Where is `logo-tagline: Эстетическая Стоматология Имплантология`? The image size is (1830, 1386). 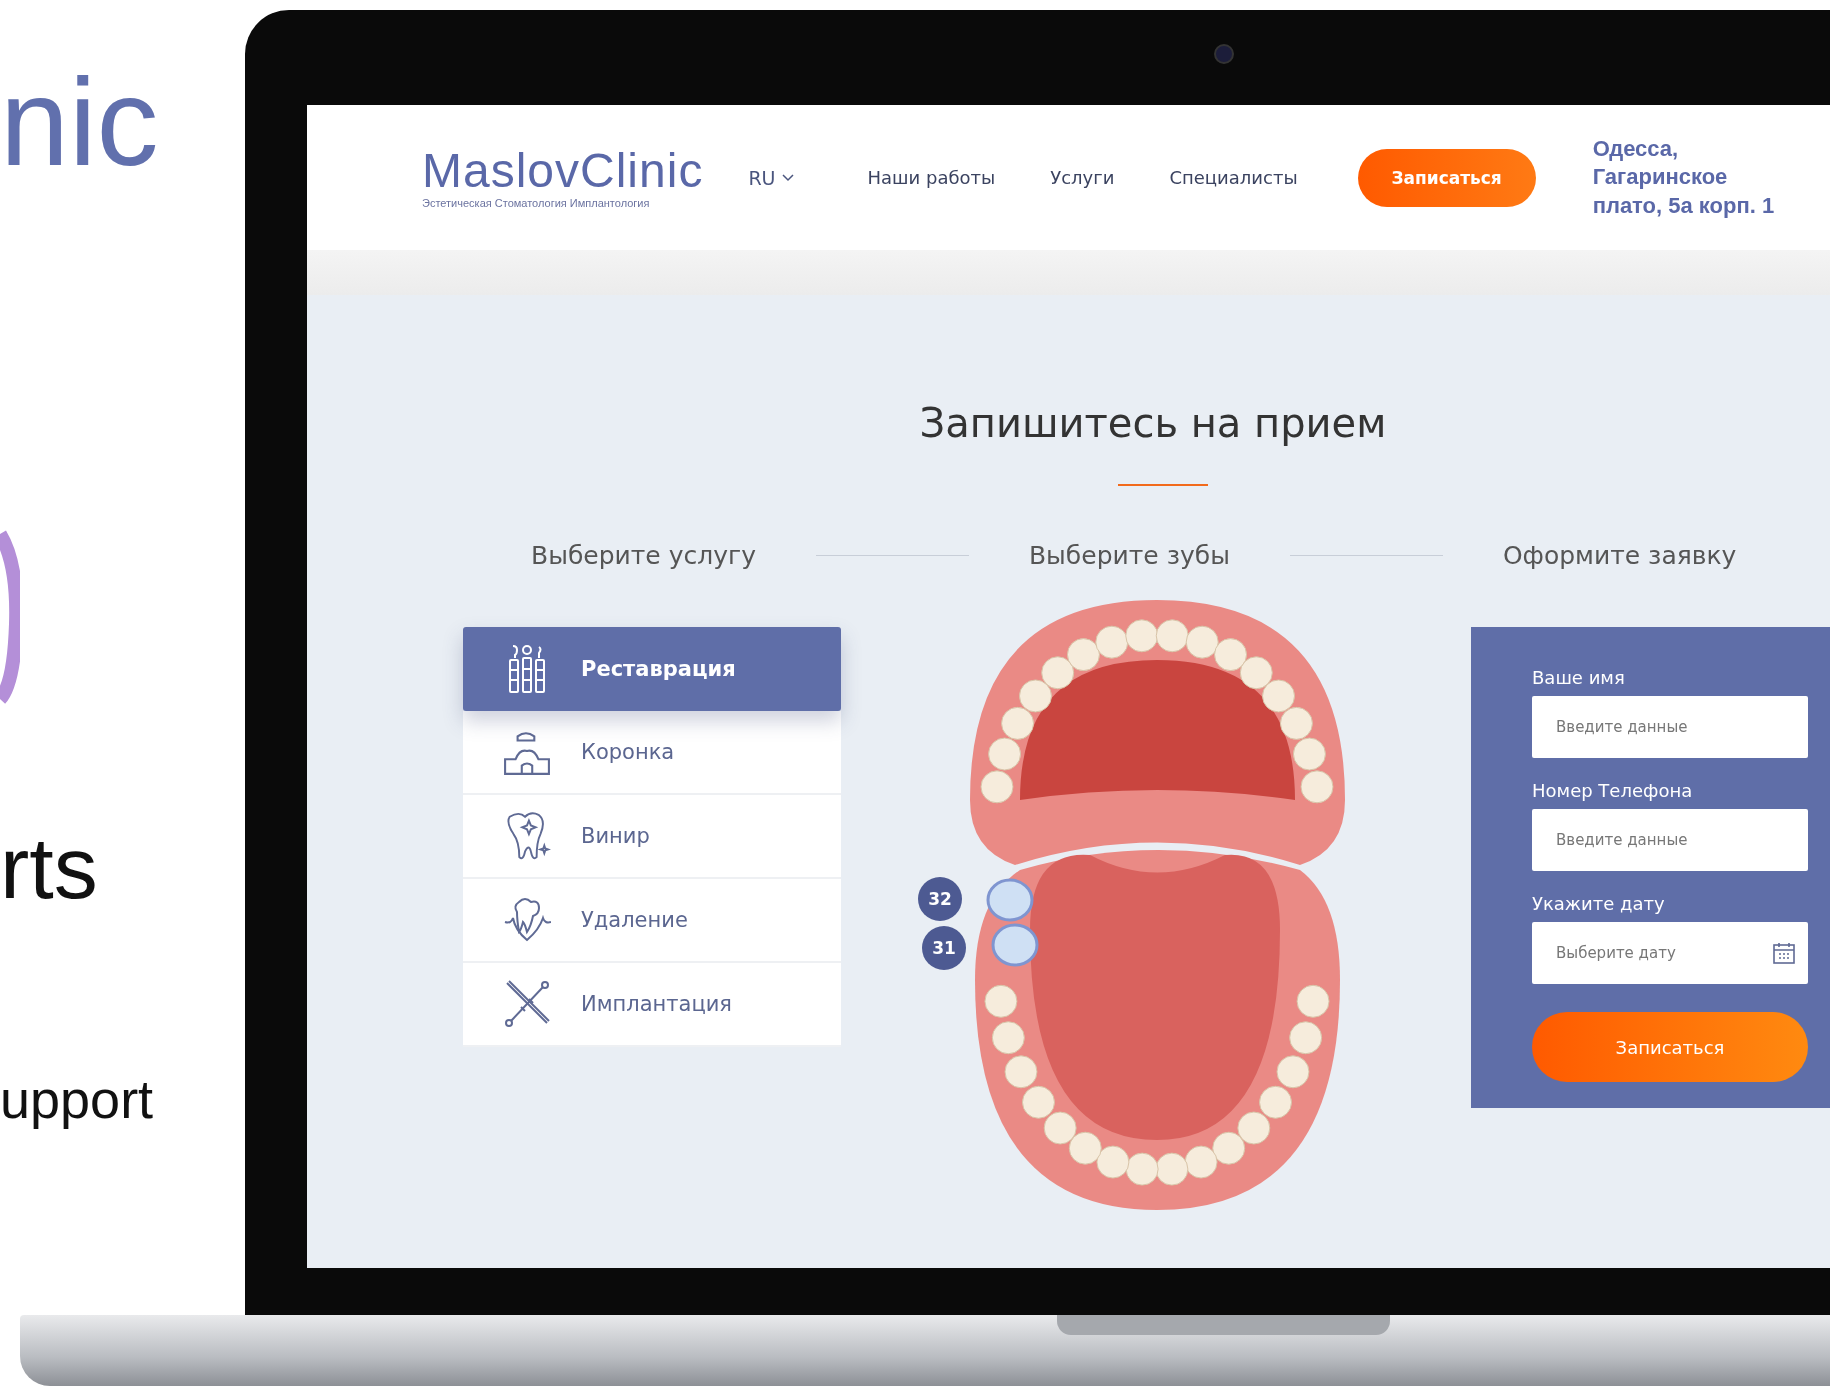 logo-tagline: Эстетическая Стоматология Имплантология is located at coordinates (536, 202).